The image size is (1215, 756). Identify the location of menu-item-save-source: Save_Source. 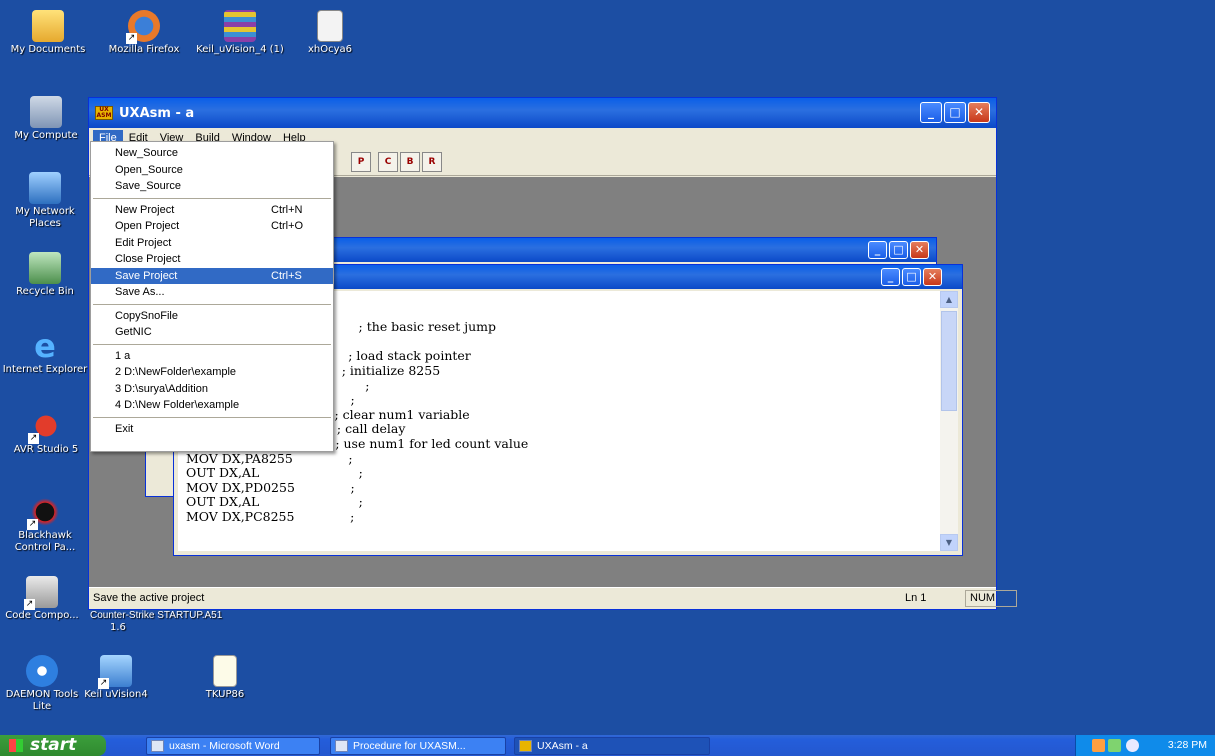
(212, 186).